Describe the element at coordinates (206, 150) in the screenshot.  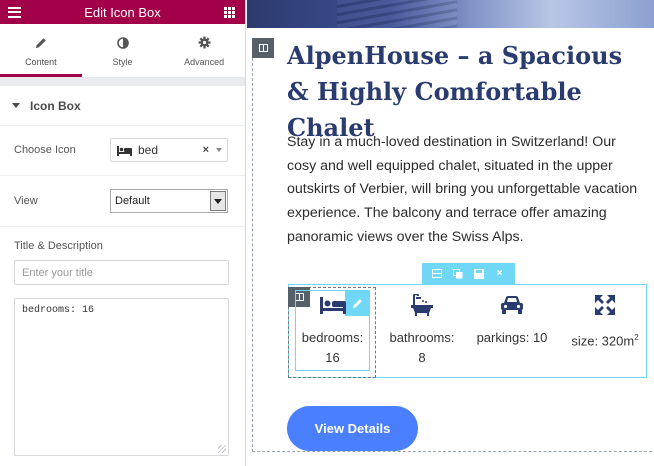
I see `clear-icon: ×` at that location.